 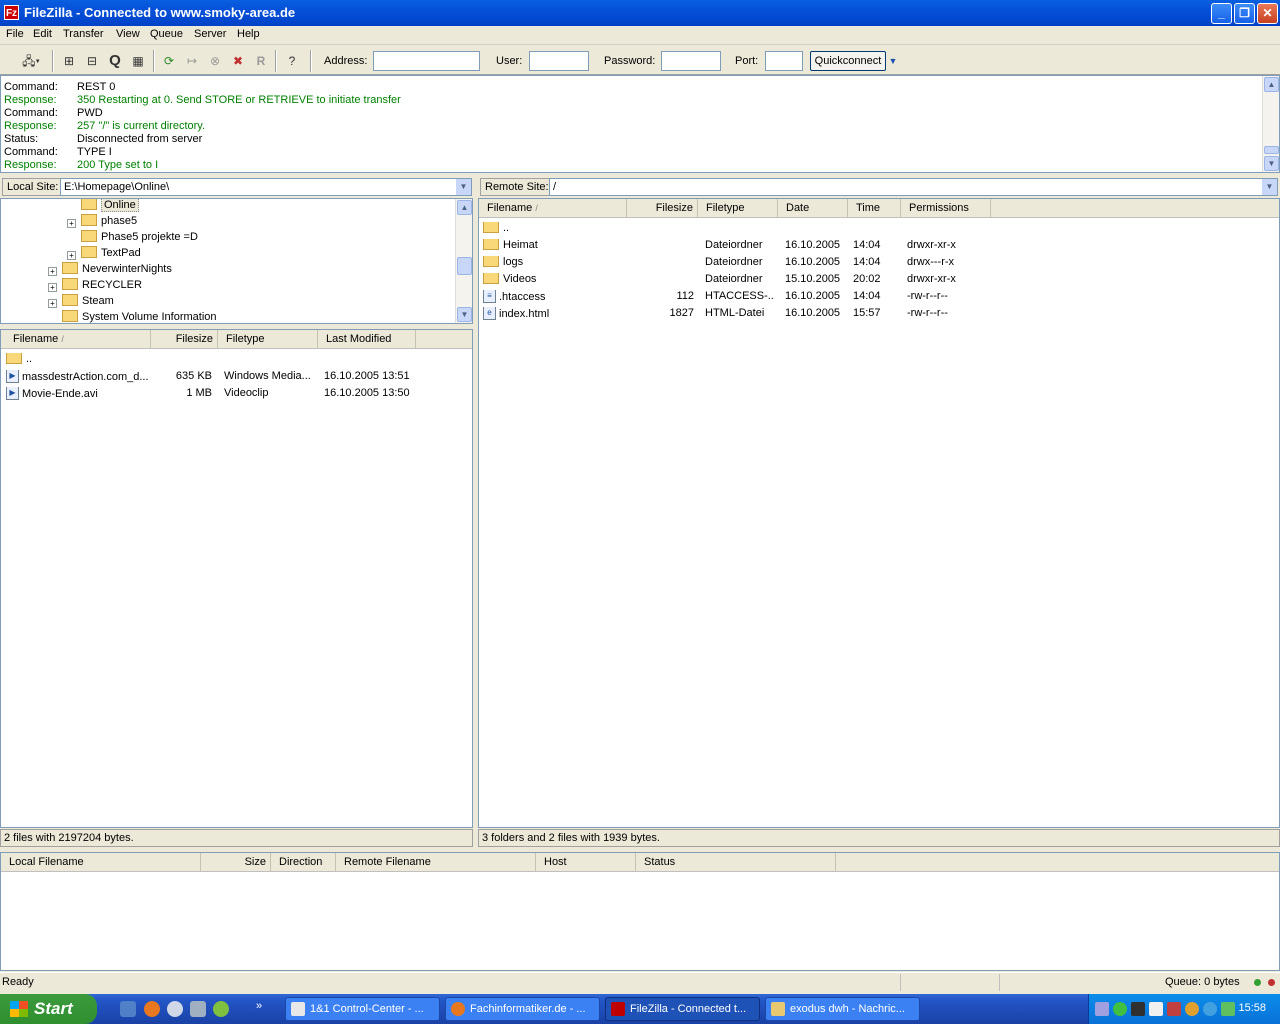 I want to click on disconnect-icon: ✖, so click(x=238, y=61).